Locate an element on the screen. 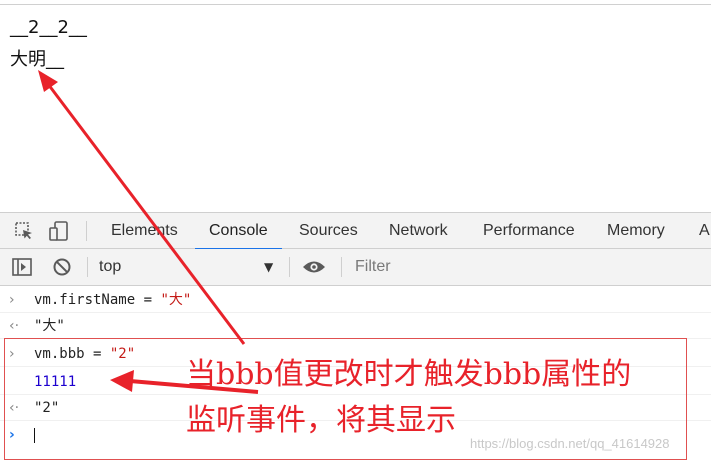  page-text-line-2: 大明__ is located at coordinates (37, 59).